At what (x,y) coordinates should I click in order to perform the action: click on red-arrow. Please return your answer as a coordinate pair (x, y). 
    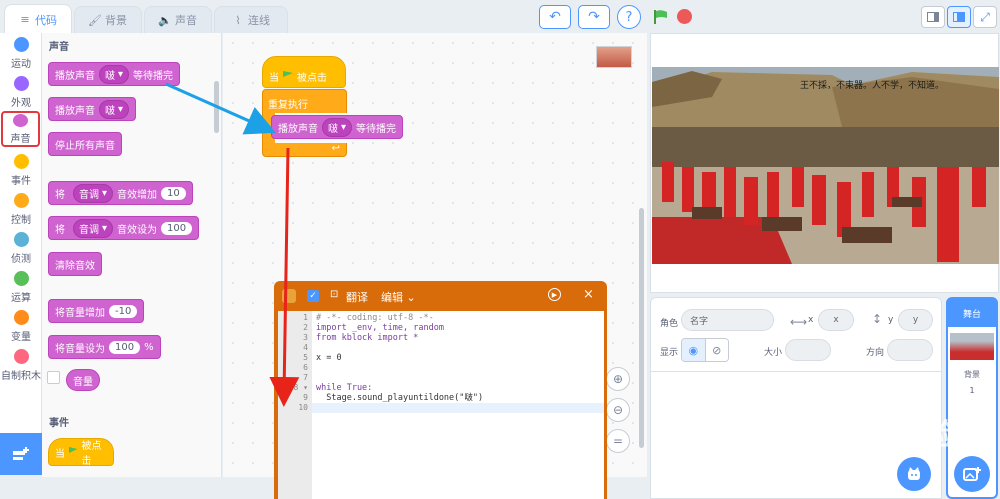
    Looking at the image, I should click on (284, 277).